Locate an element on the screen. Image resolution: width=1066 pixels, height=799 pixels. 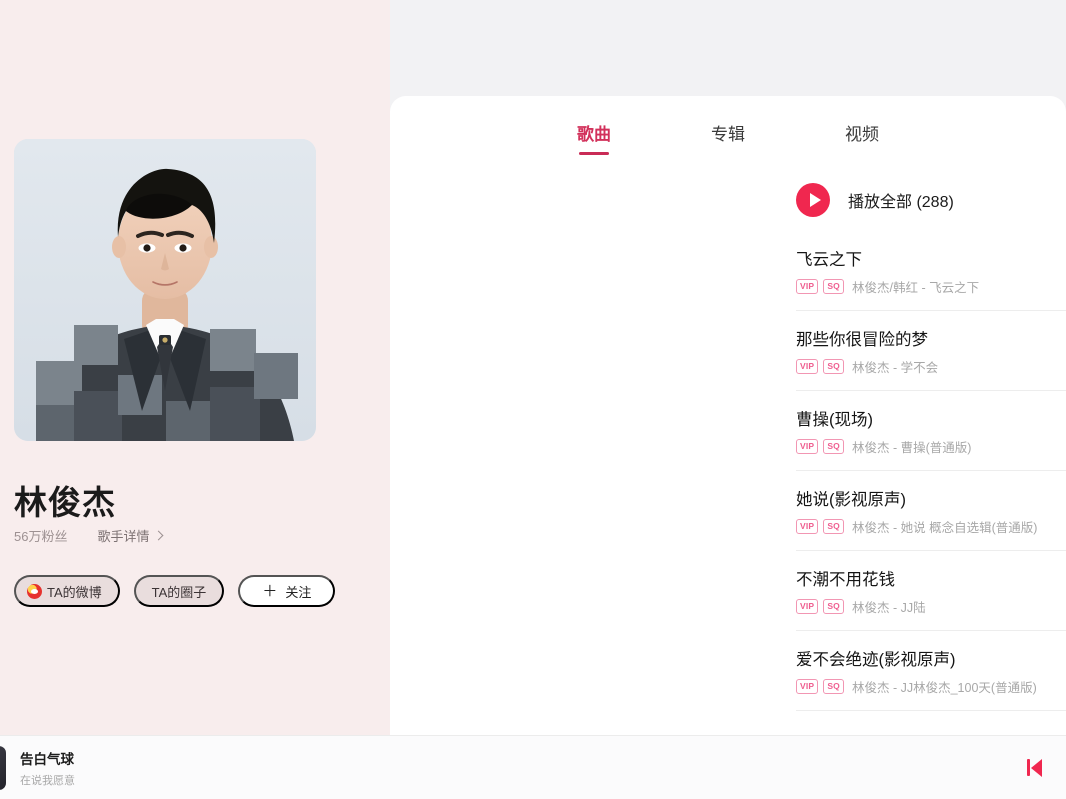
chevron-right-icon is located at coordinates (159, 535).